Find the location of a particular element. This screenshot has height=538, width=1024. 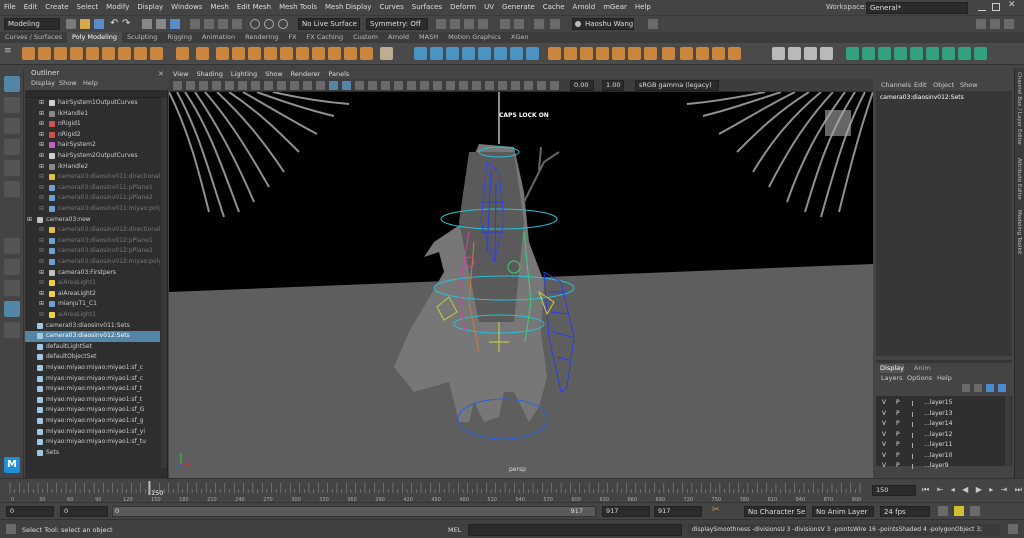

four-view-layout-icon is located at coordinates (12, 267).